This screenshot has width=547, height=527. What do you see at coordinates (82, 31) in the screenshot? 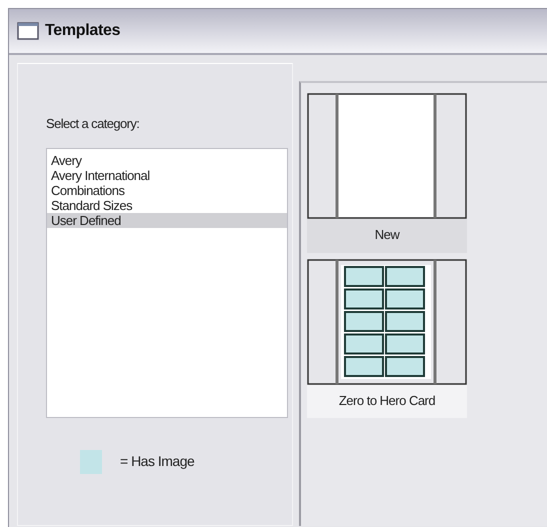
I see `window-title: Templates` at bounding box center [82, 31].